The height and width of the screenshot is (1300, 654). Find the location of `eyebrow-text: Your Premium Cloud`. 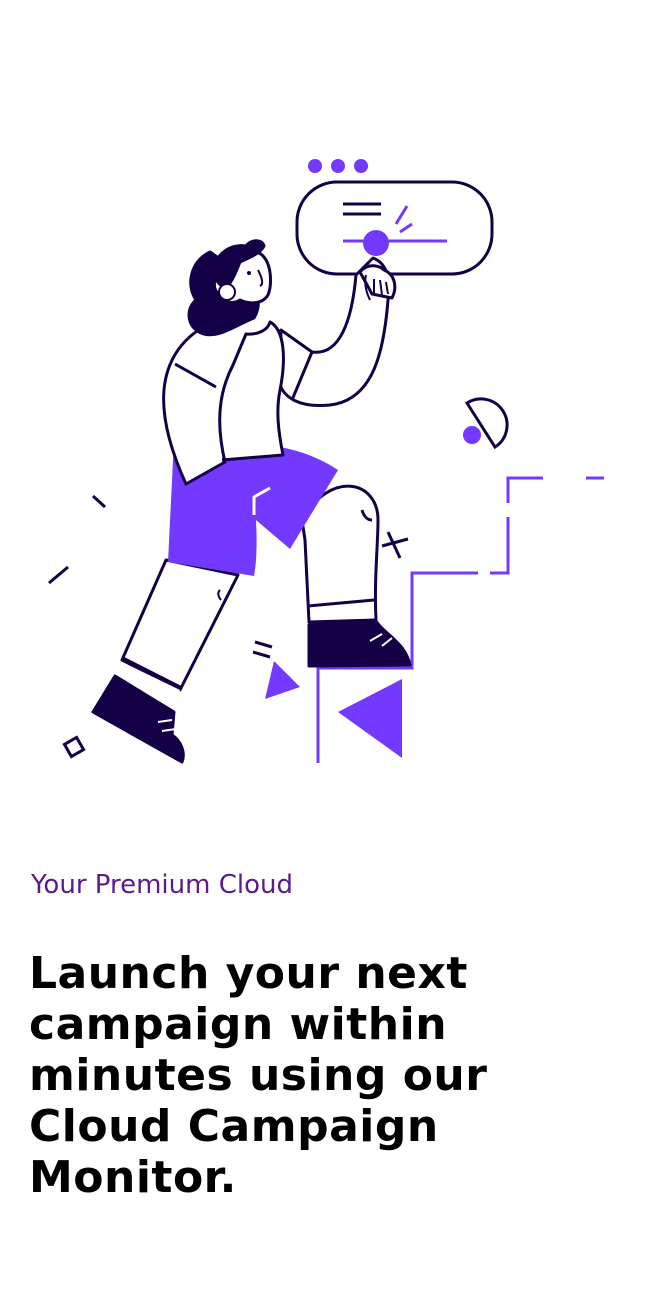

eyebrow-text: Your Premium Cloud is located at coordinates (162, 885).